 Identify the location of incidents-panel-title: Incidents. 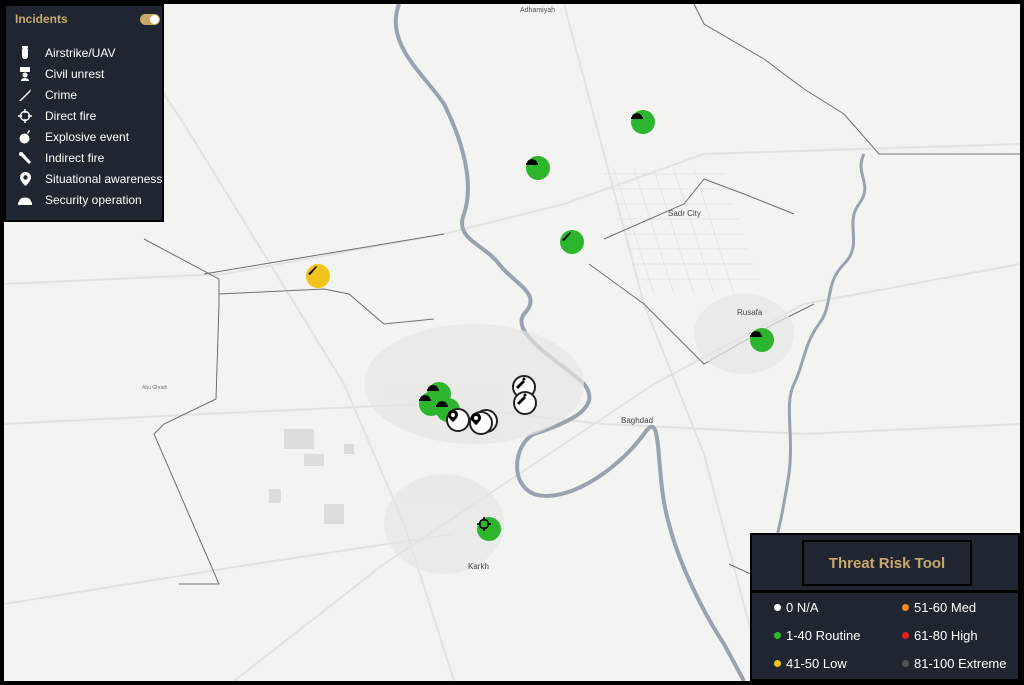
(41, 19).